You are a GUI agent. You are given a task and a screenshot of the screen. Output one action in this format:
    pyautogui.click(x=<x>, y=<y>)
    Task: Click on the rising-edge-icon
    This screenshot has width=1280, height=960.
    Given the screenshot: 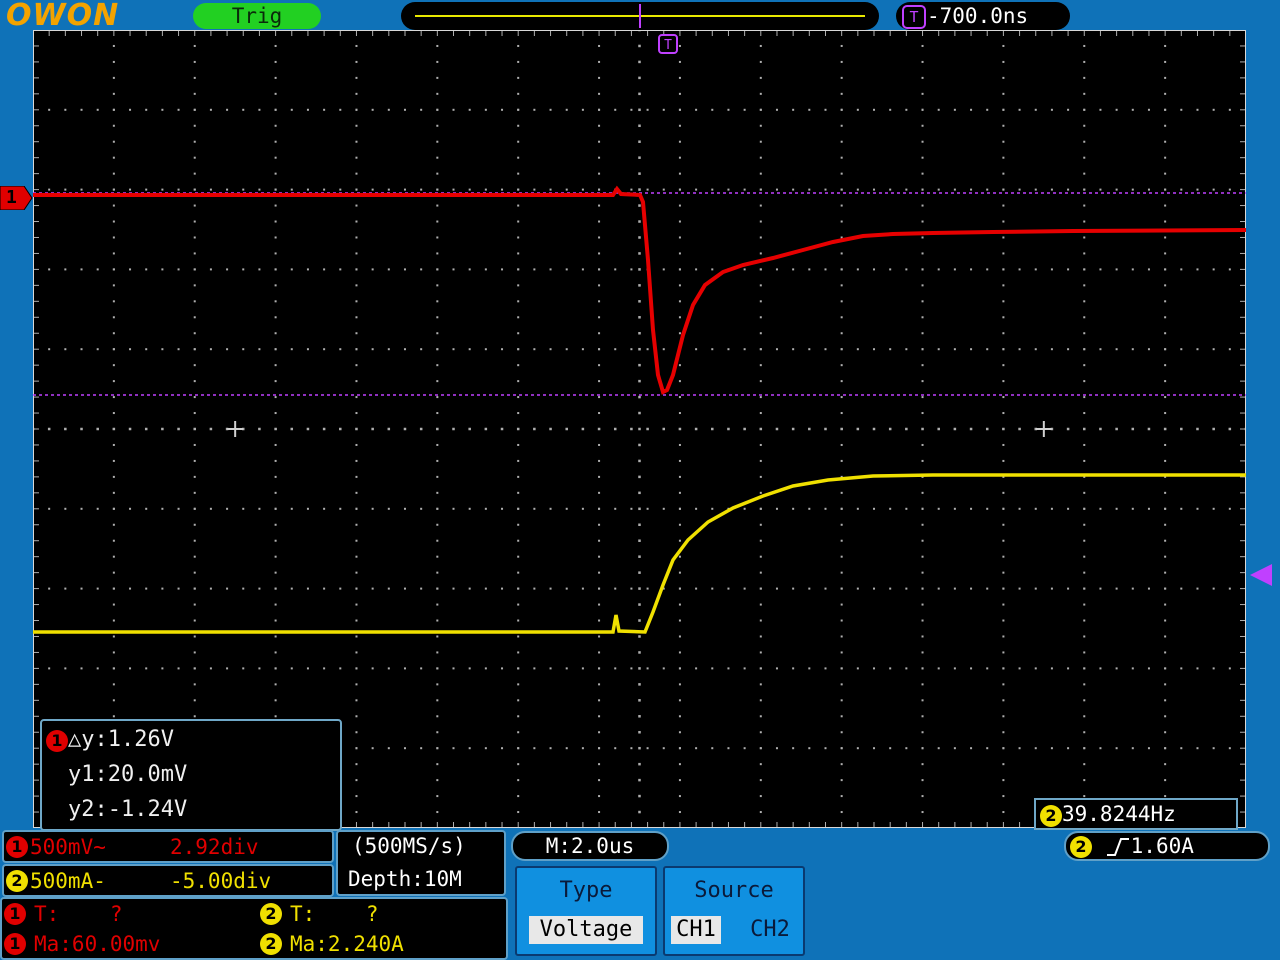 What is the action you would take?
    pyautogui.click(x=1117, y=847)
    